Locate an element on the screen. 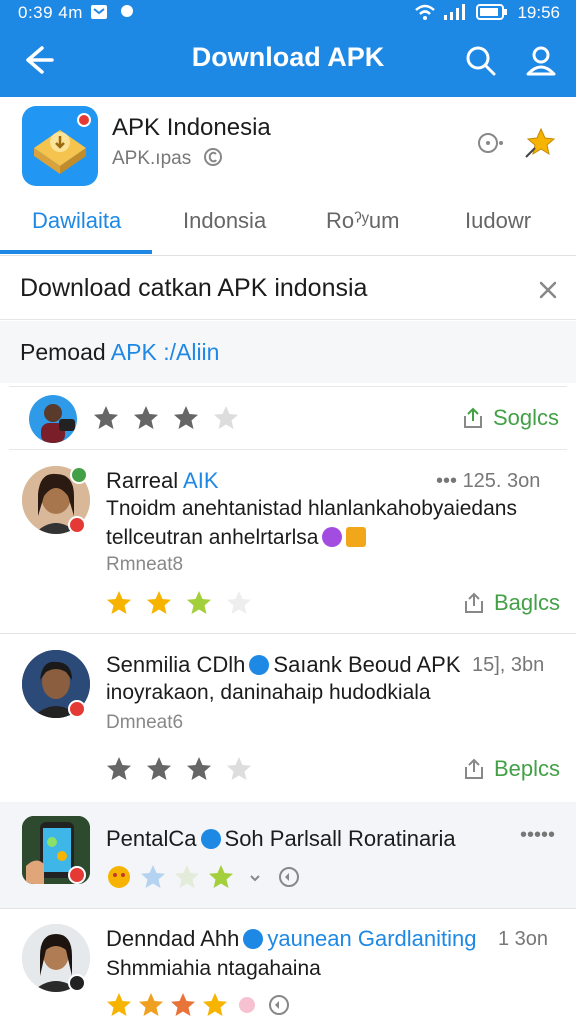  tab-indicator is located at coordinates (76, 252).